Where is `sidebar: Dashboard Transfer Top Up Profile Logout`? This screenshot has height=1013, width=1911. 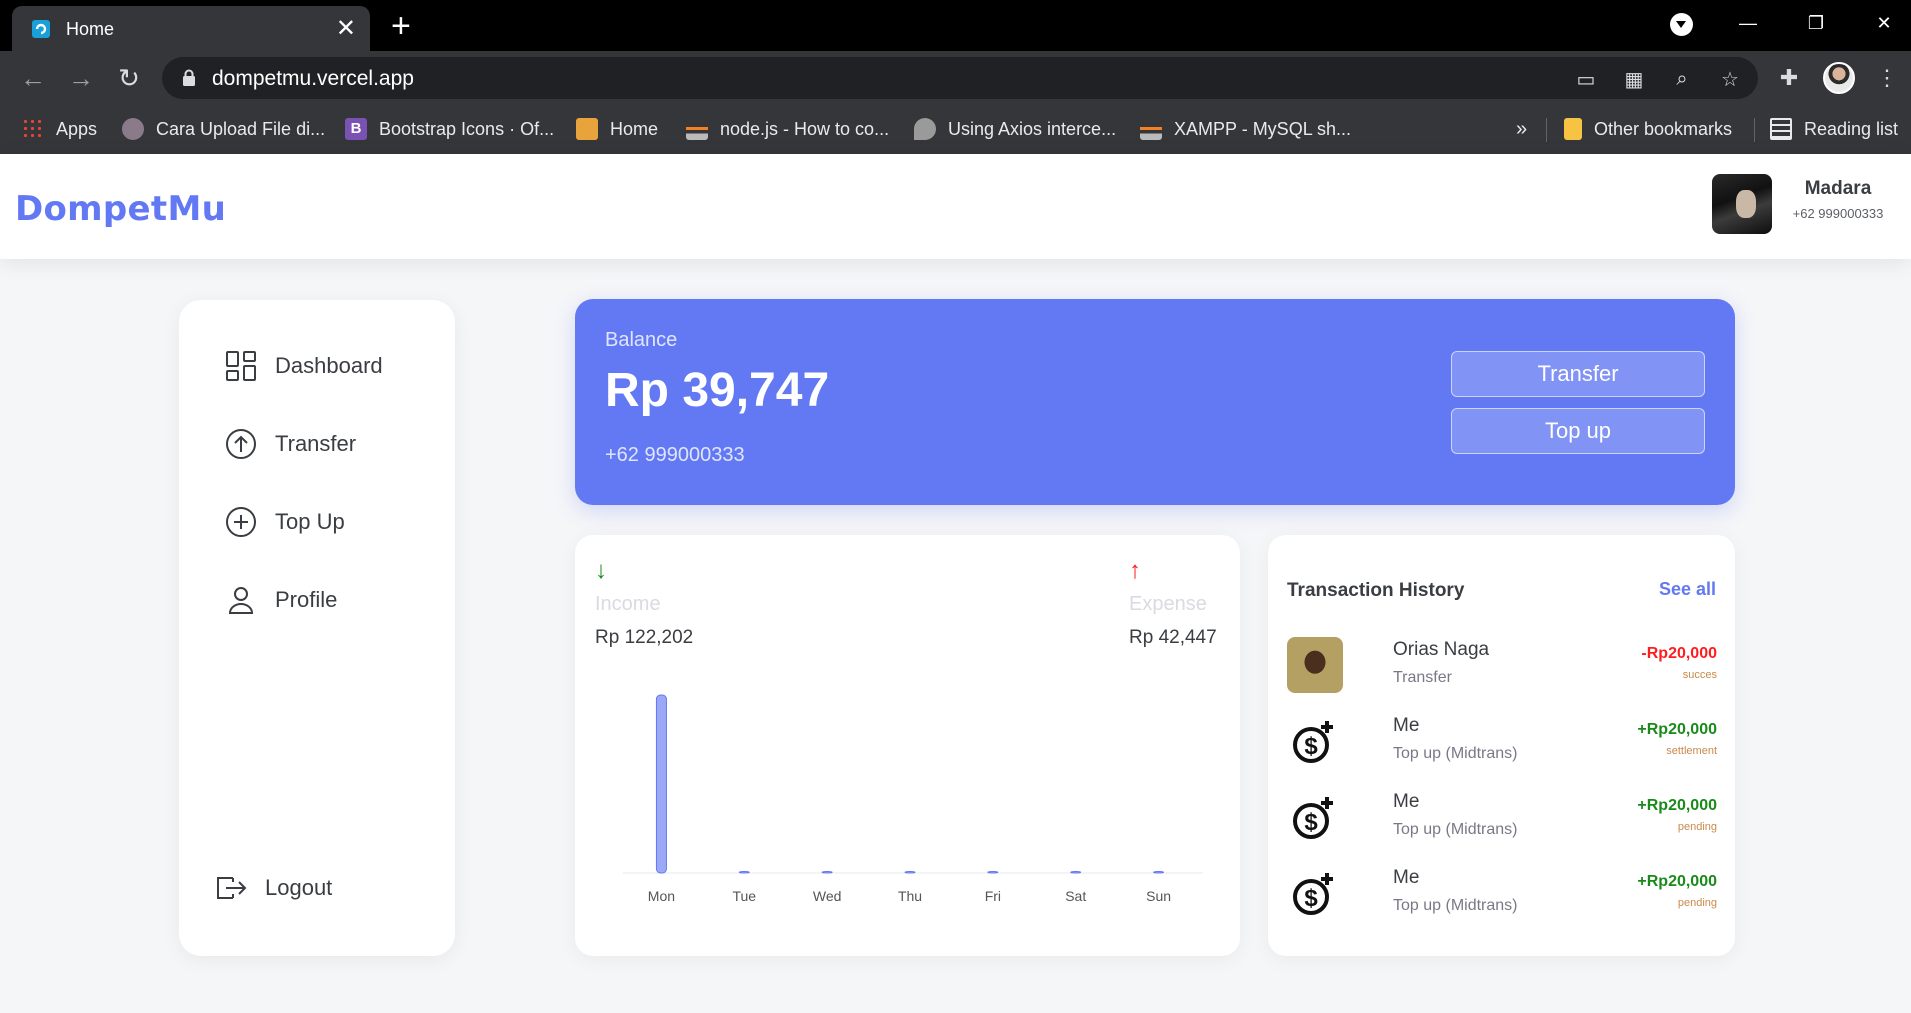
sidebar: Dashboard Transfer Top Up Profile Logout is located at coordinates (317, 628).